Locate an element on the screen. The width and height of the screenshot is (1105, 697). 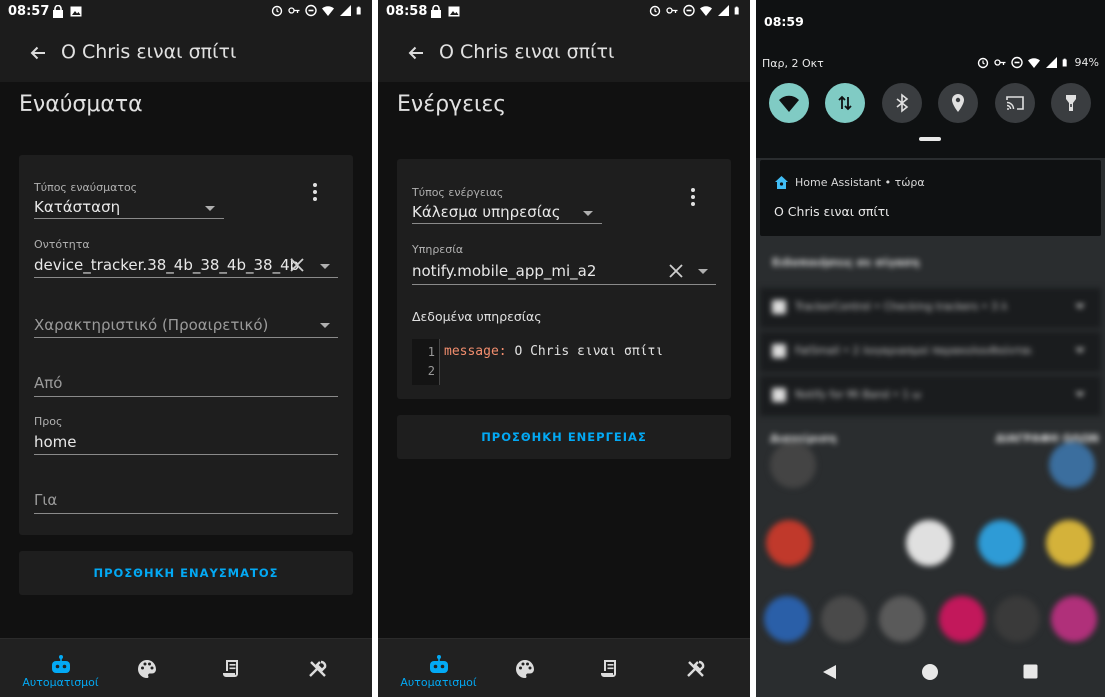
service-label: Υπηρεσία is located at coordinates (438, 249).